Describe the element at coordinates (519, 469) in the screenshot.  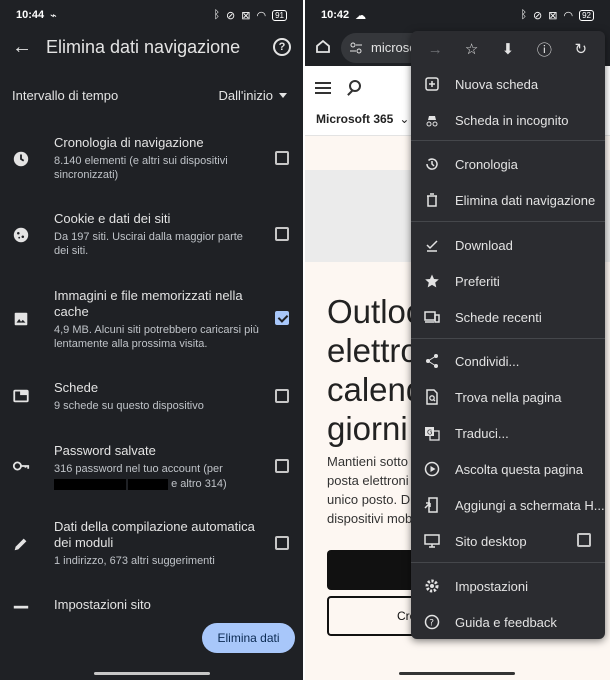
I see `menu-label: Ascolta questa pagina` at that location.